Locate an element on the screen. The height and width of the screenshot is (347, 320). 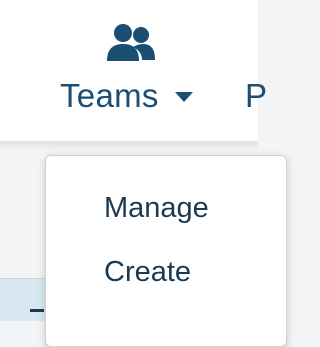
people-icon is located at coordinates (131, 42).